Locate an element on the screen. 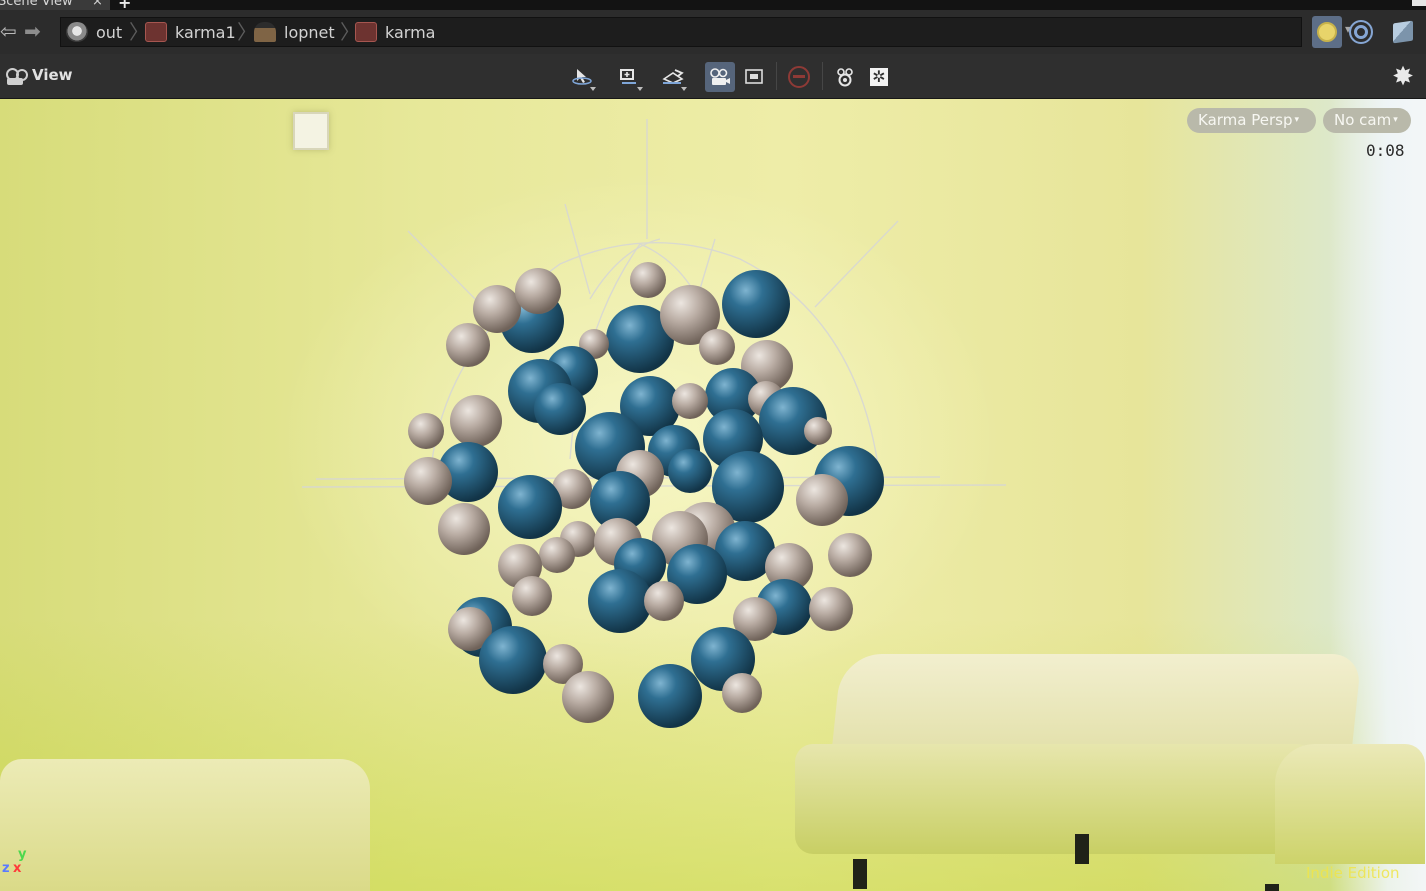 The height and width of the screenshot is (891, 1426). stop-render-button is located at coordinates (799, 77).